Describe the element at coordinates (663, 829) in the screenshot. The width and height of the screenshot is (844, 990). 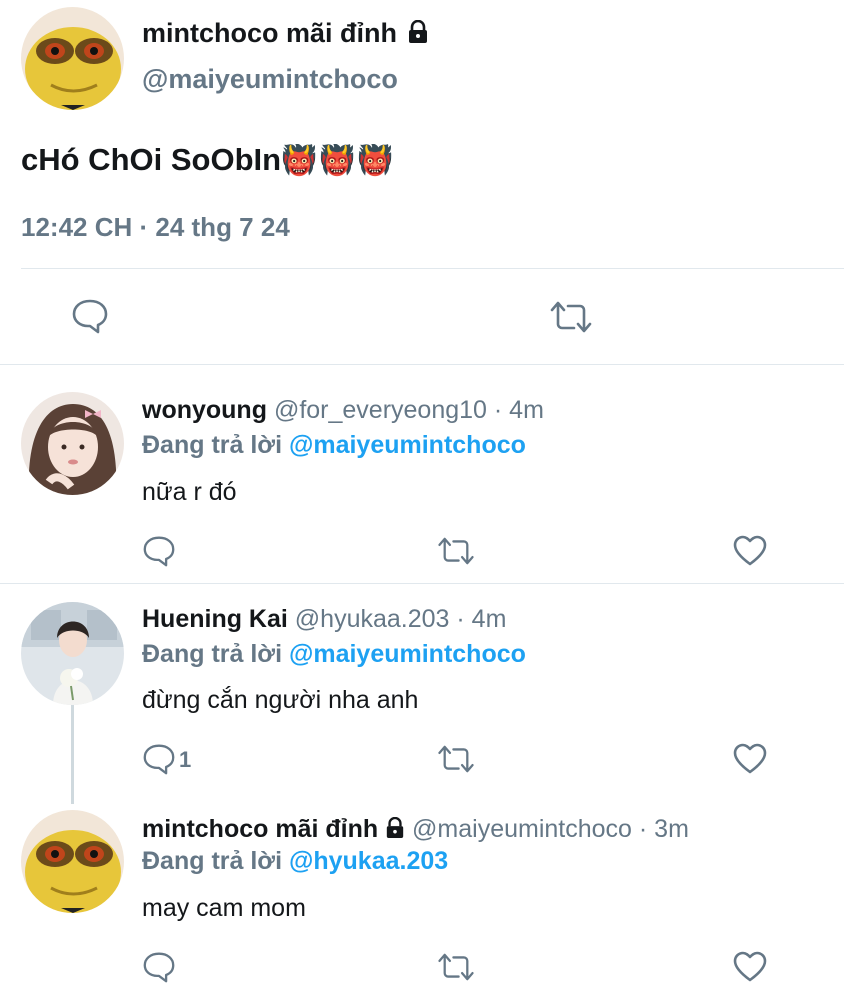
I see `reply-time: · 3m` at that location.